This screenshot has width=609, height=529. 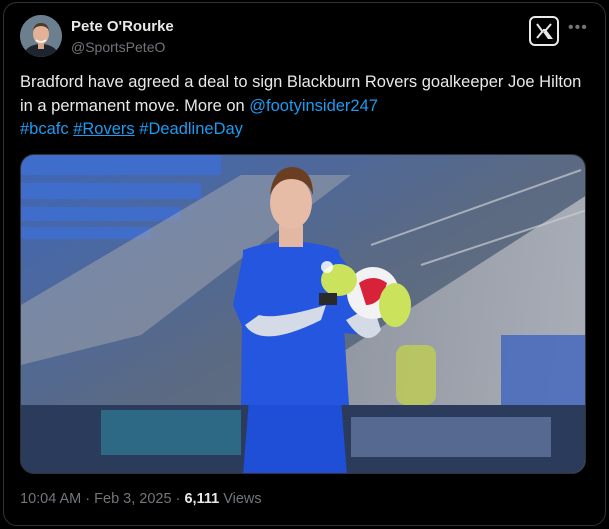 I want to click on author-handle: @SportsPeteO, so click(x=118, y=47).